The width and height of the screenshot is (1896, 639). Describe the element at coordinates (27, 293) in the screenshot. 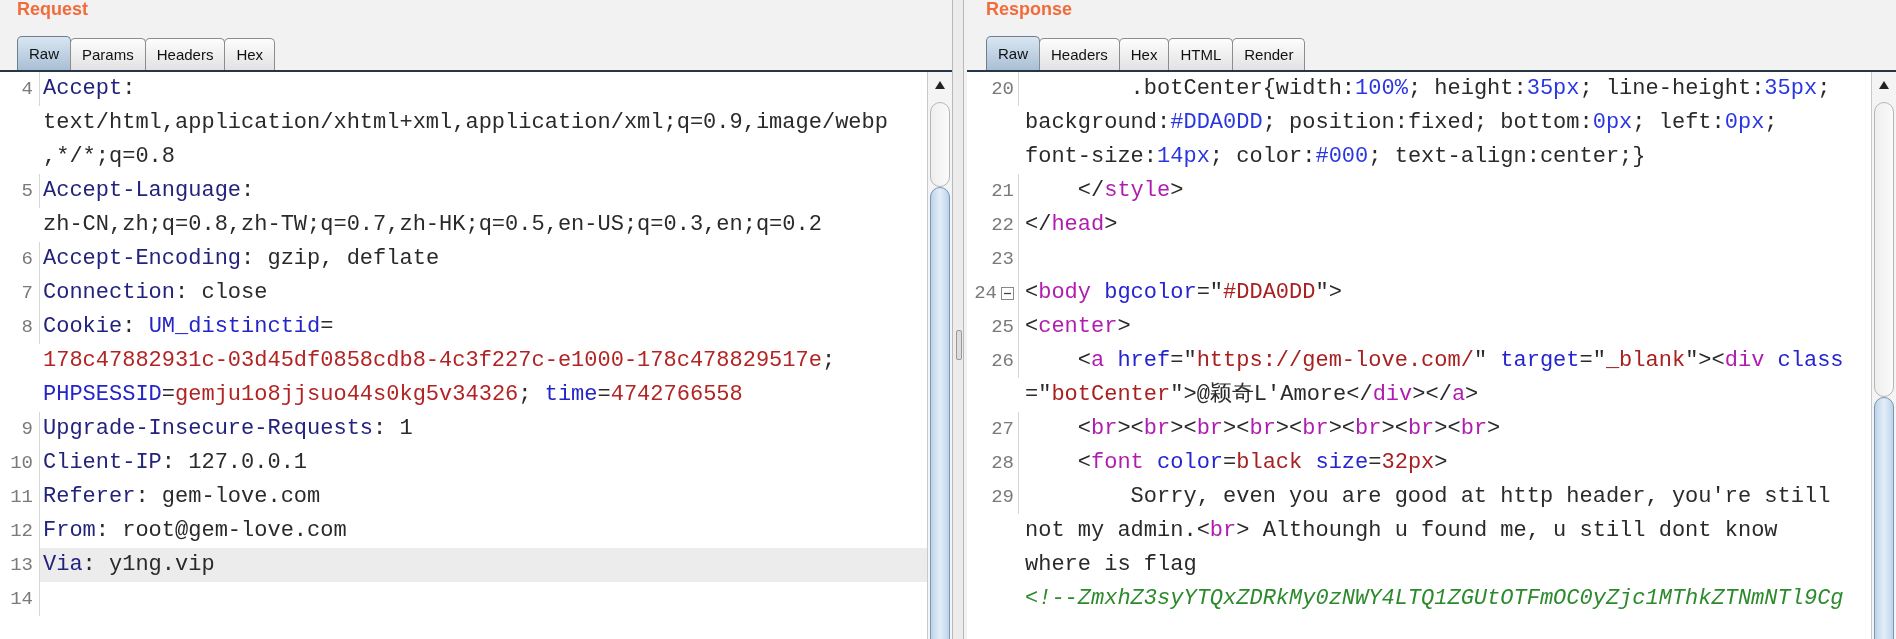

I see `line-number: 7` at that location.